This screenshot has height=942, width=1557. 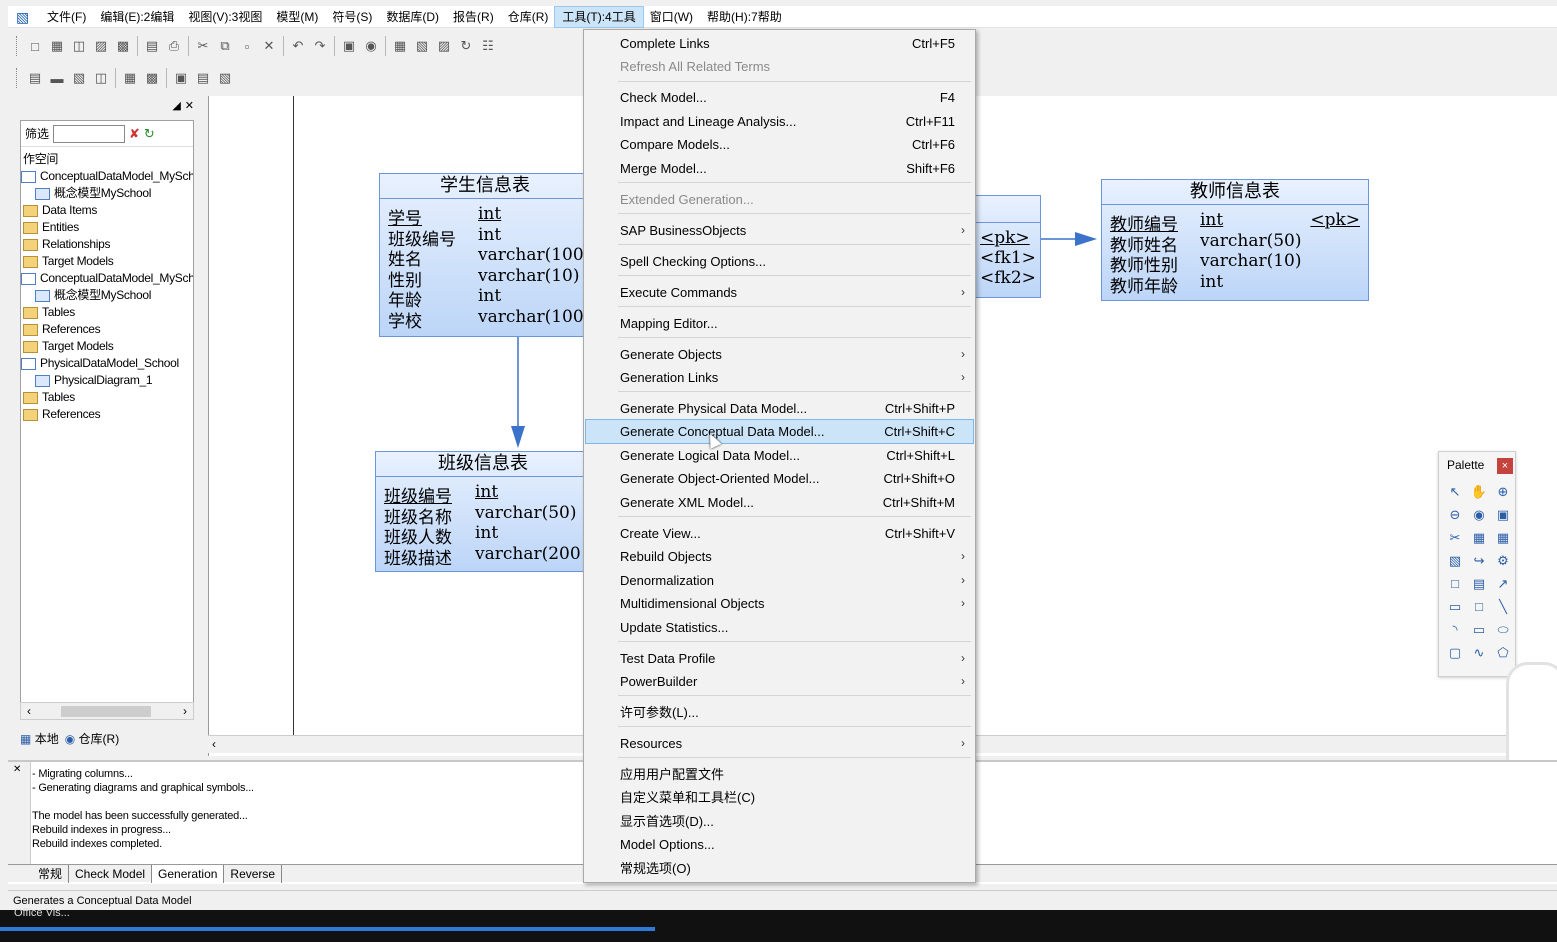 I want to click on paste-icon: ▫, so click(x=247, y=46).